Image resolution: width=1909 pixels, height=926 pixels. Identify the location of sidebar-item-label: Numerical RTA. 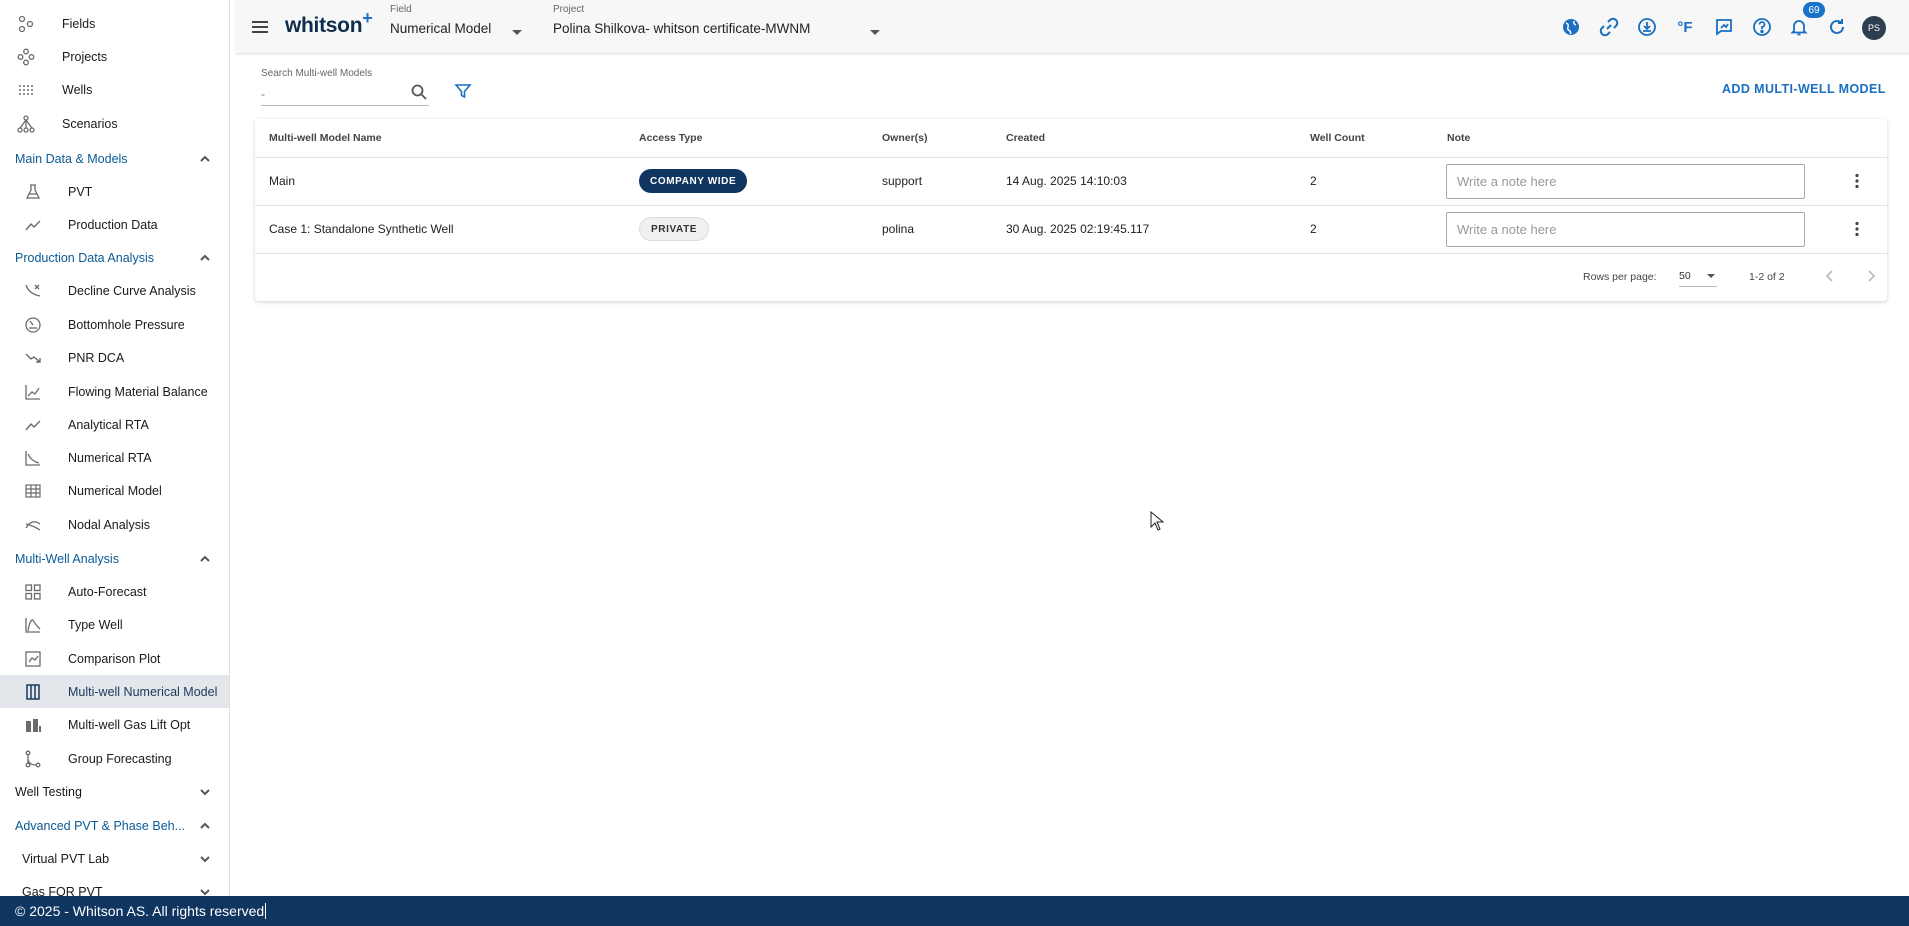
(110, 457).